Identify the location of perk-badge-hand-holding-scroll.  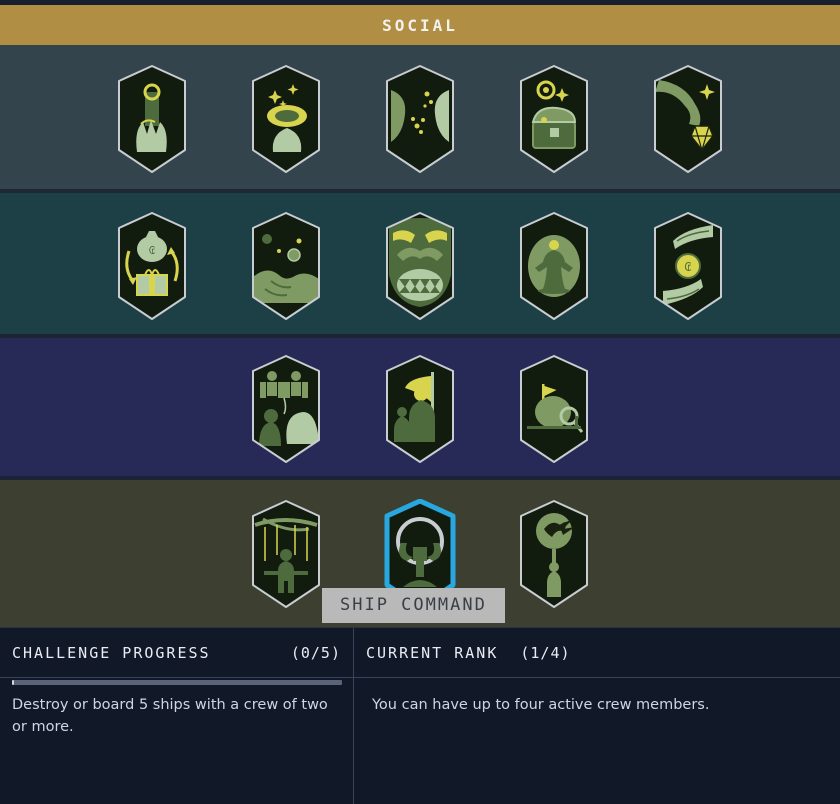
(152, 119).